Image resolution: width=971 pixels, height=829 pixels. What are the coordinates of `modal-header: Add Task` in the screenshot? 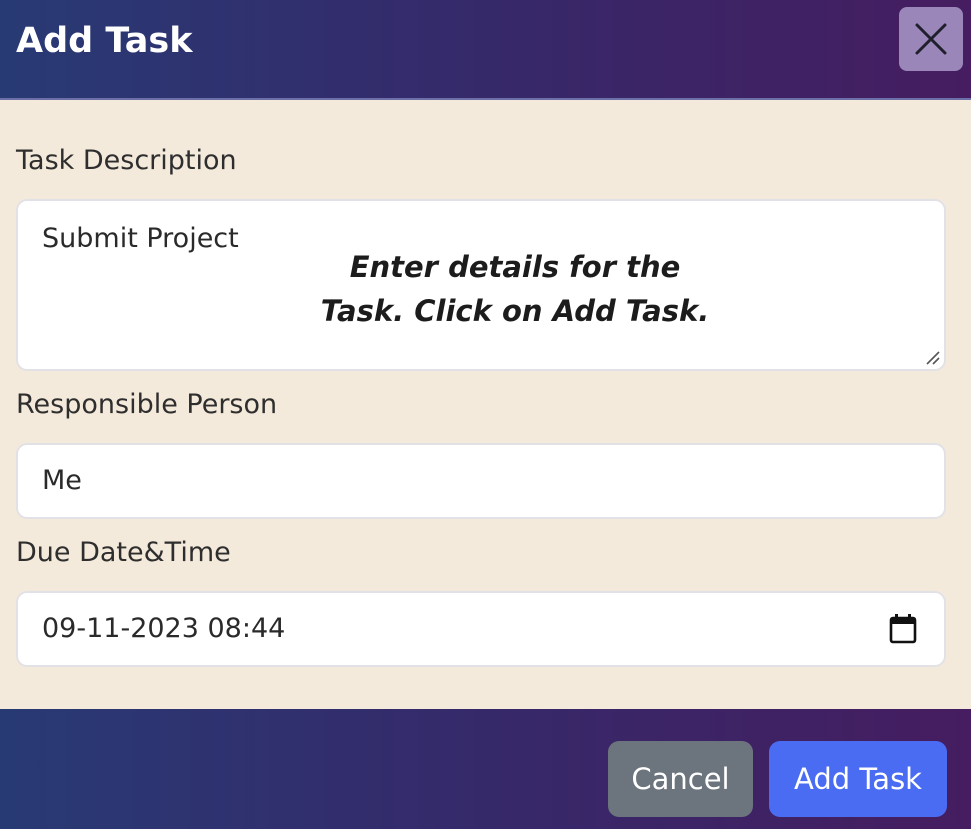 It's located at (485, 50).